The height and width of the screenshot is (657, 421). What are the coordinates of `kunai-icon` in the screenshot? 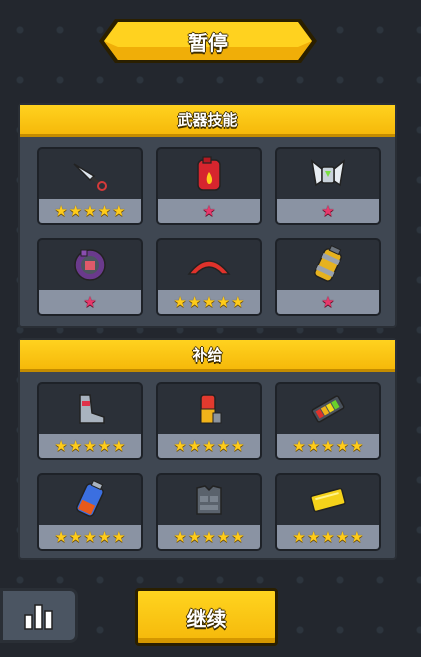 It's located at (90, 177).